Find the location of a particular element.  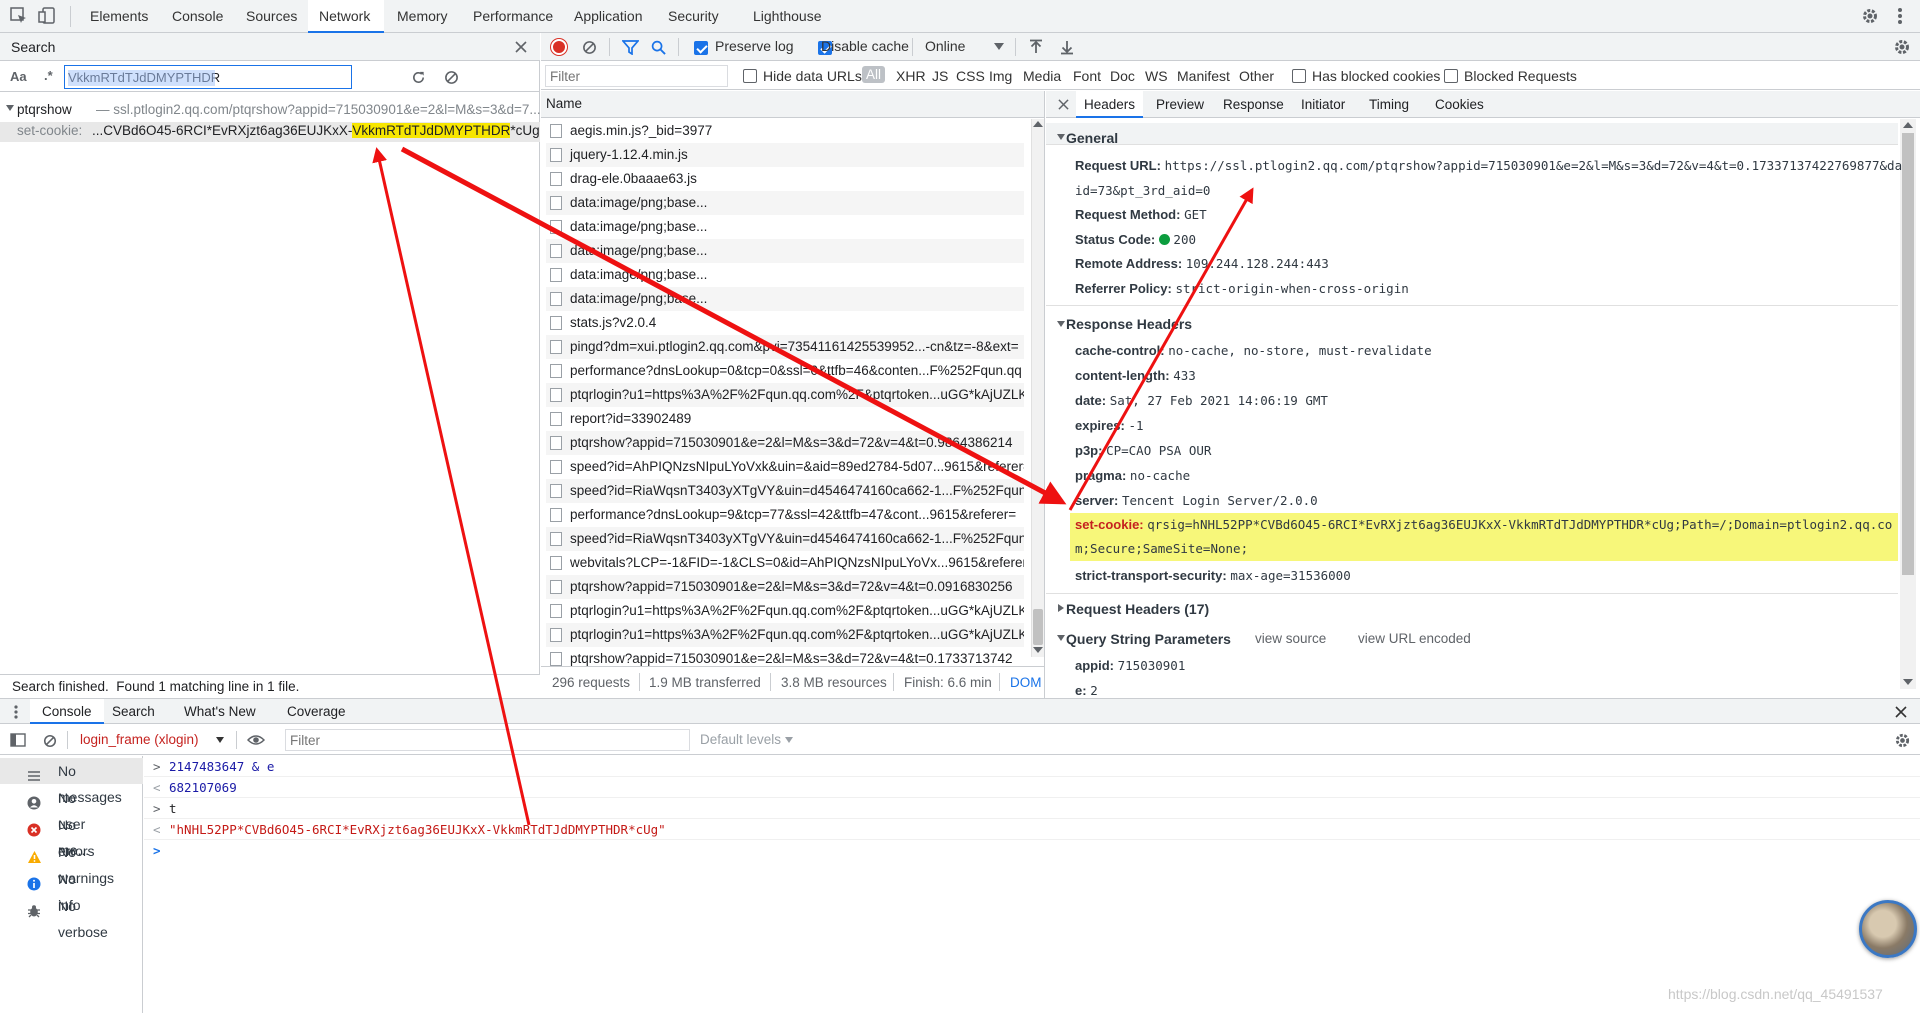

arrow-console-to-search is located at coordinates (451, 486).